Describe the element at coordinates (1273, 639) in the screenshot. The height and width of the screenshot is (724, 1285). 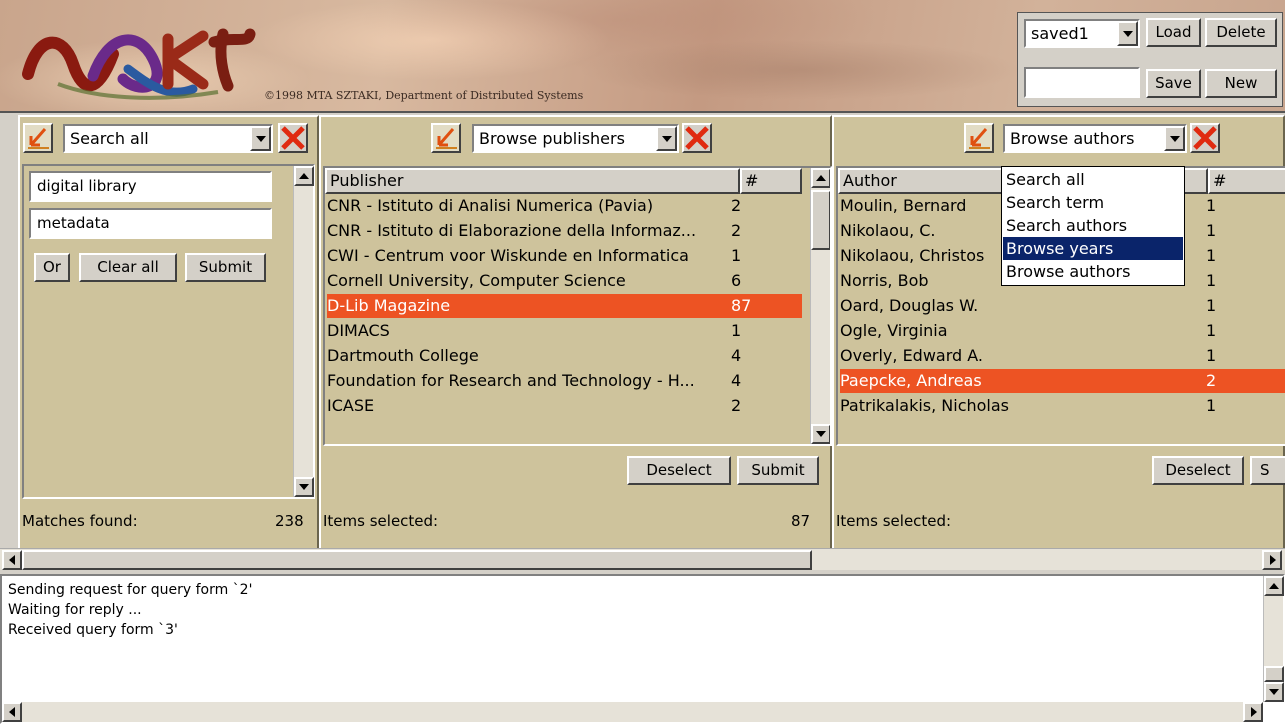
I see `log-vertical-scrollbar` at that location.